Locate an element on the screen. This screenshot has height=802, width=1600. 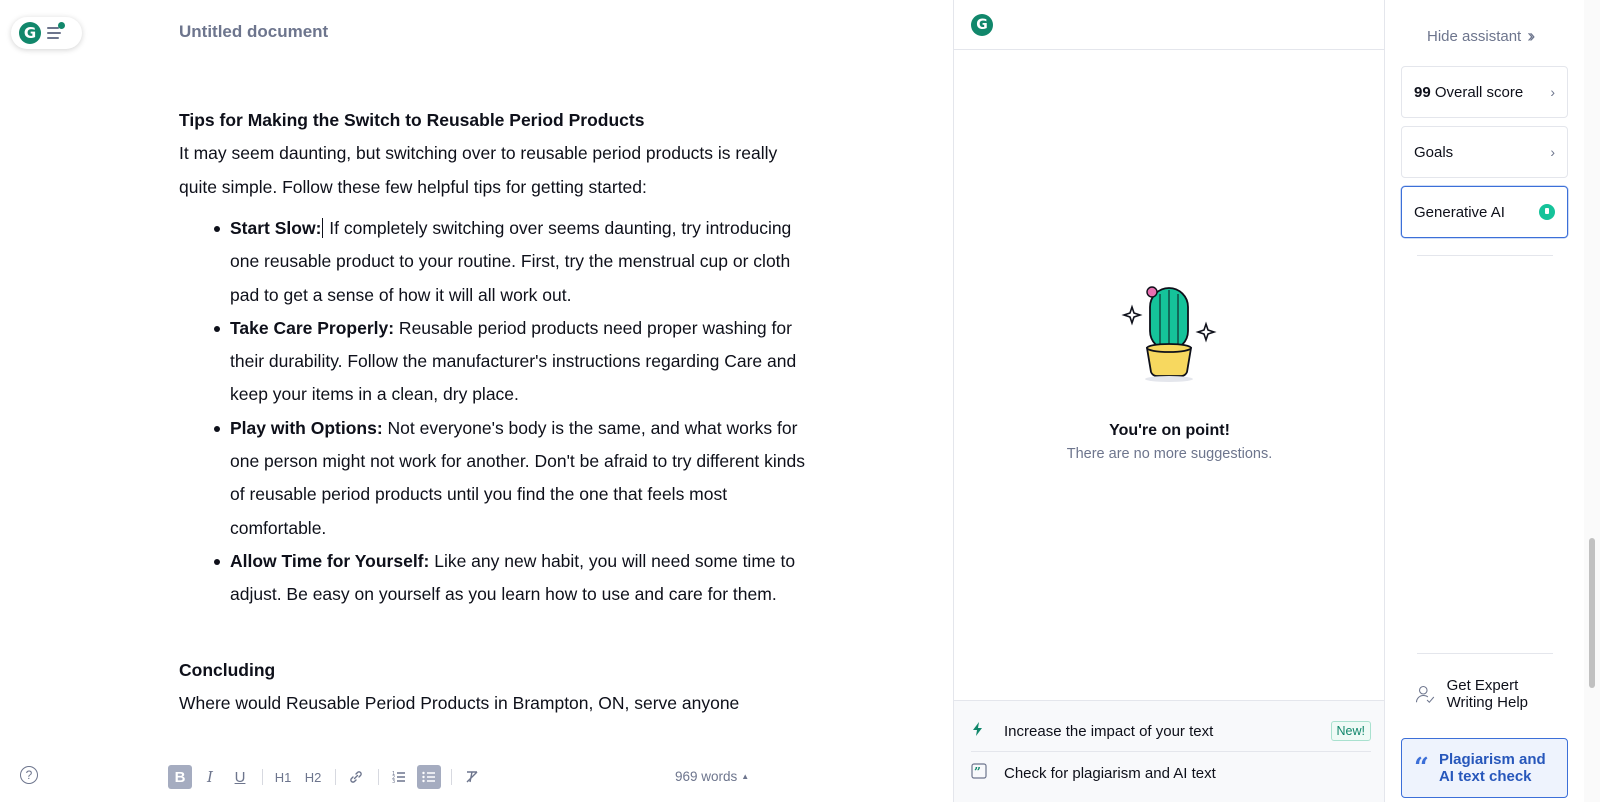
hide-assistant-label: Hide assistant is located at coordinates (1474, 36).